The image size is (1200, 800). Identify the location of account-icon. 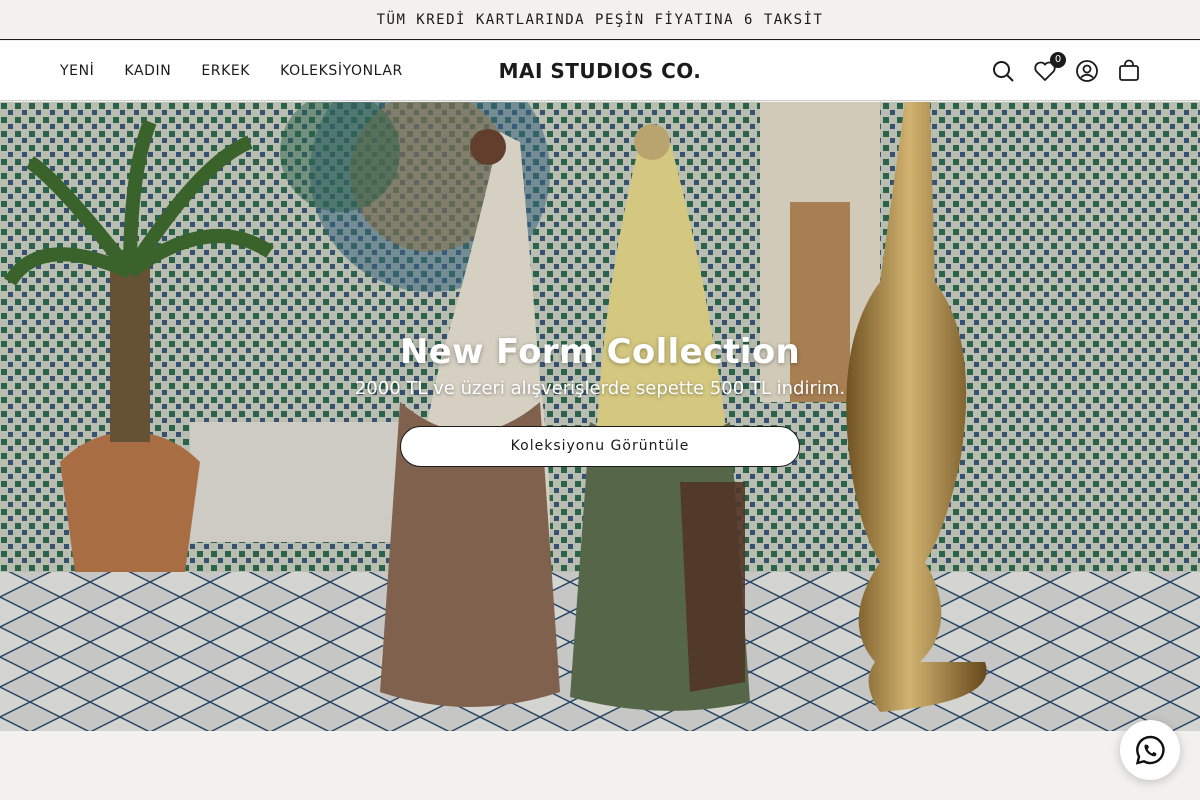
(1087, 71).